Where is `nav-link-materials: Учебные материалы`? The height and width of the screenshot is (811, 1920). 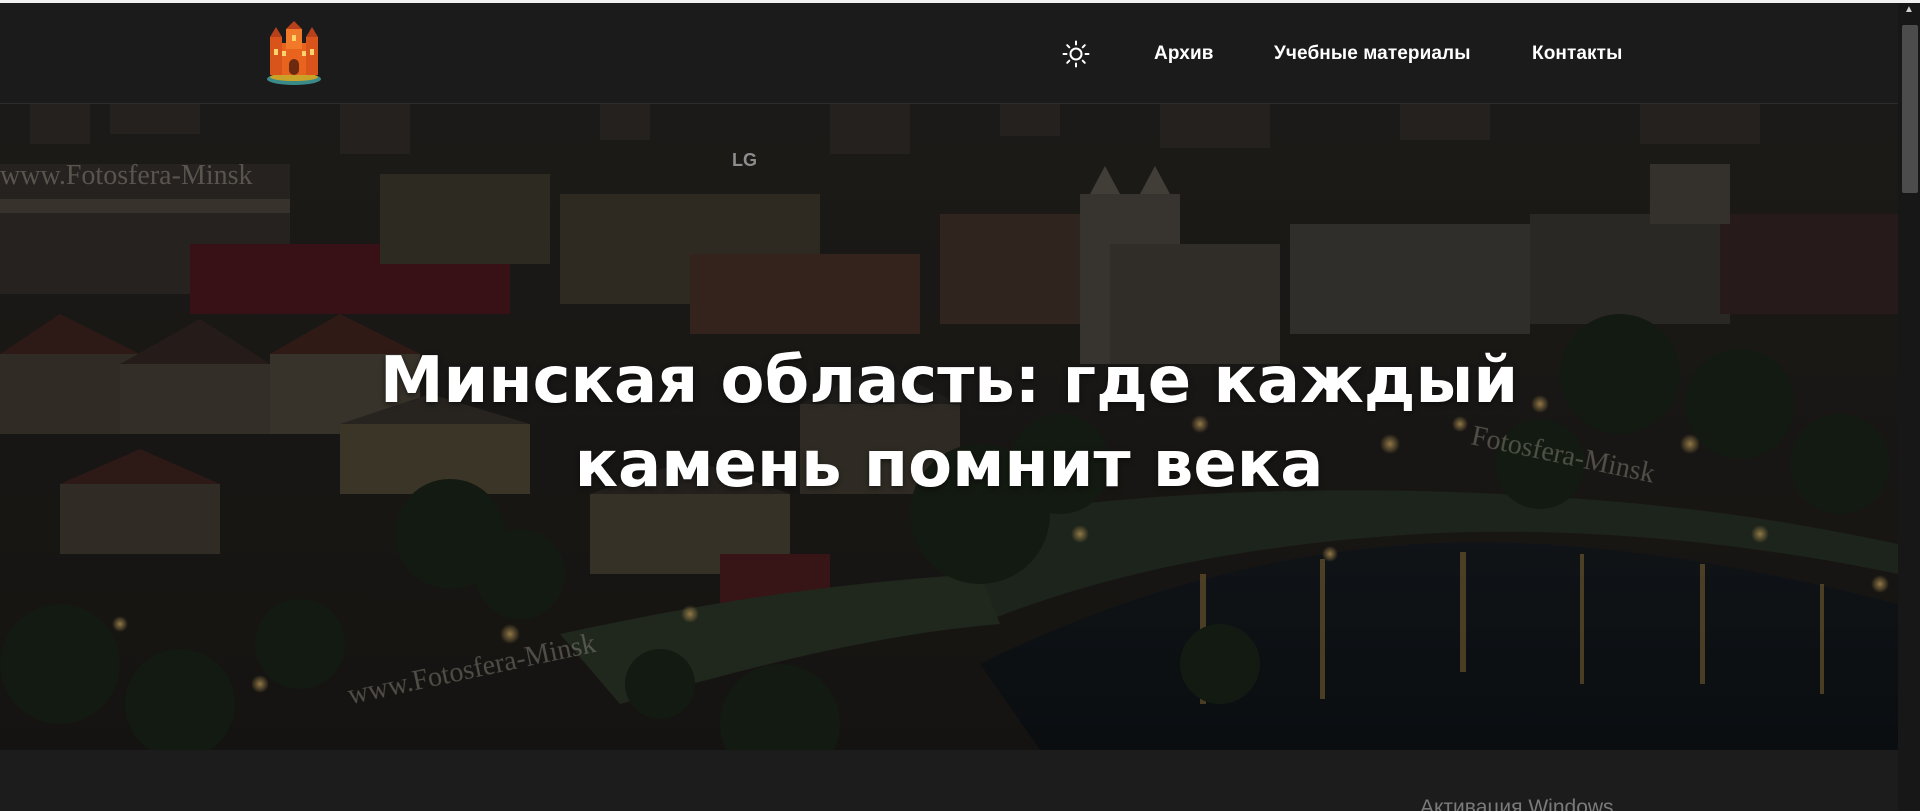
nav-link-materials: Учебные материалы is located at coordinates (1372, 54).